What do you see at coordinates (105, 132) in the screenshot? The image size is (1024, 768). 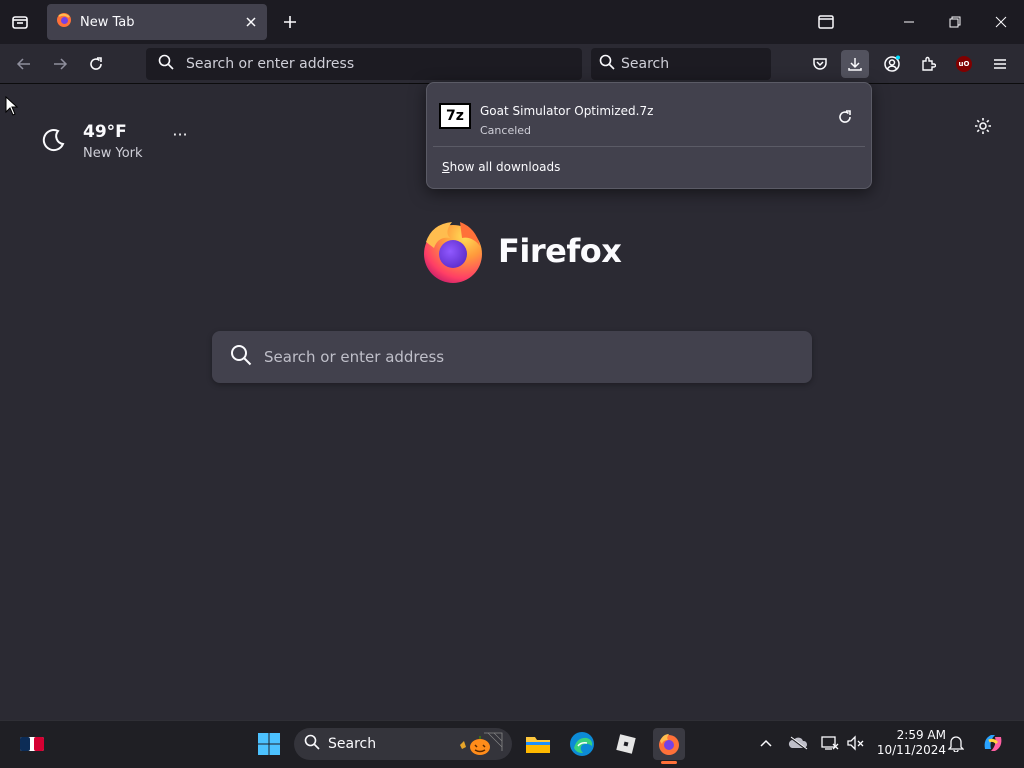 I see `weather-temperature: 49°F` at bounding box center [105, 132].